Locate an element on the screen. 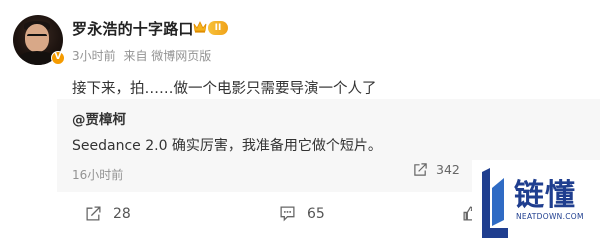 Image resolution: width=600 pixels, height=242 pixels. watermark-logo-icon is located at coordinates (495, 203).